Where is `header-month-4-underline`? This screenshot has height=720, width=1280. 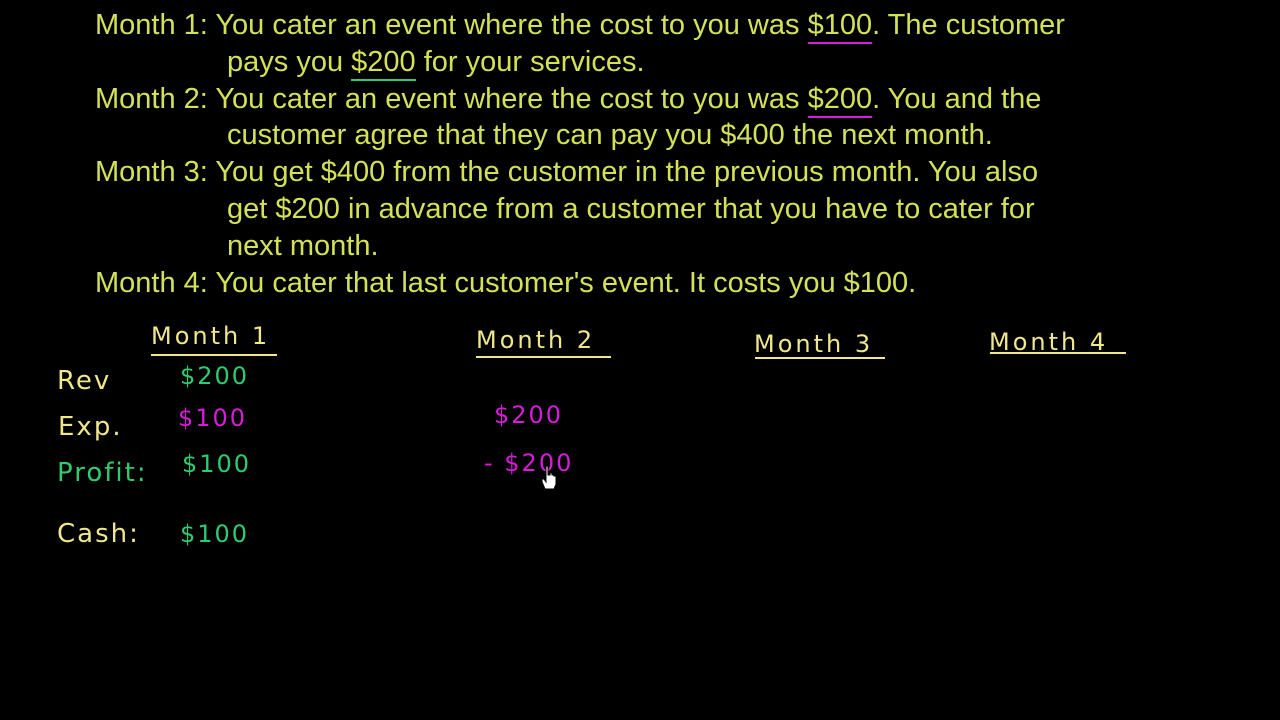 header-month-4-underline is located at coordinates (1058, 353).